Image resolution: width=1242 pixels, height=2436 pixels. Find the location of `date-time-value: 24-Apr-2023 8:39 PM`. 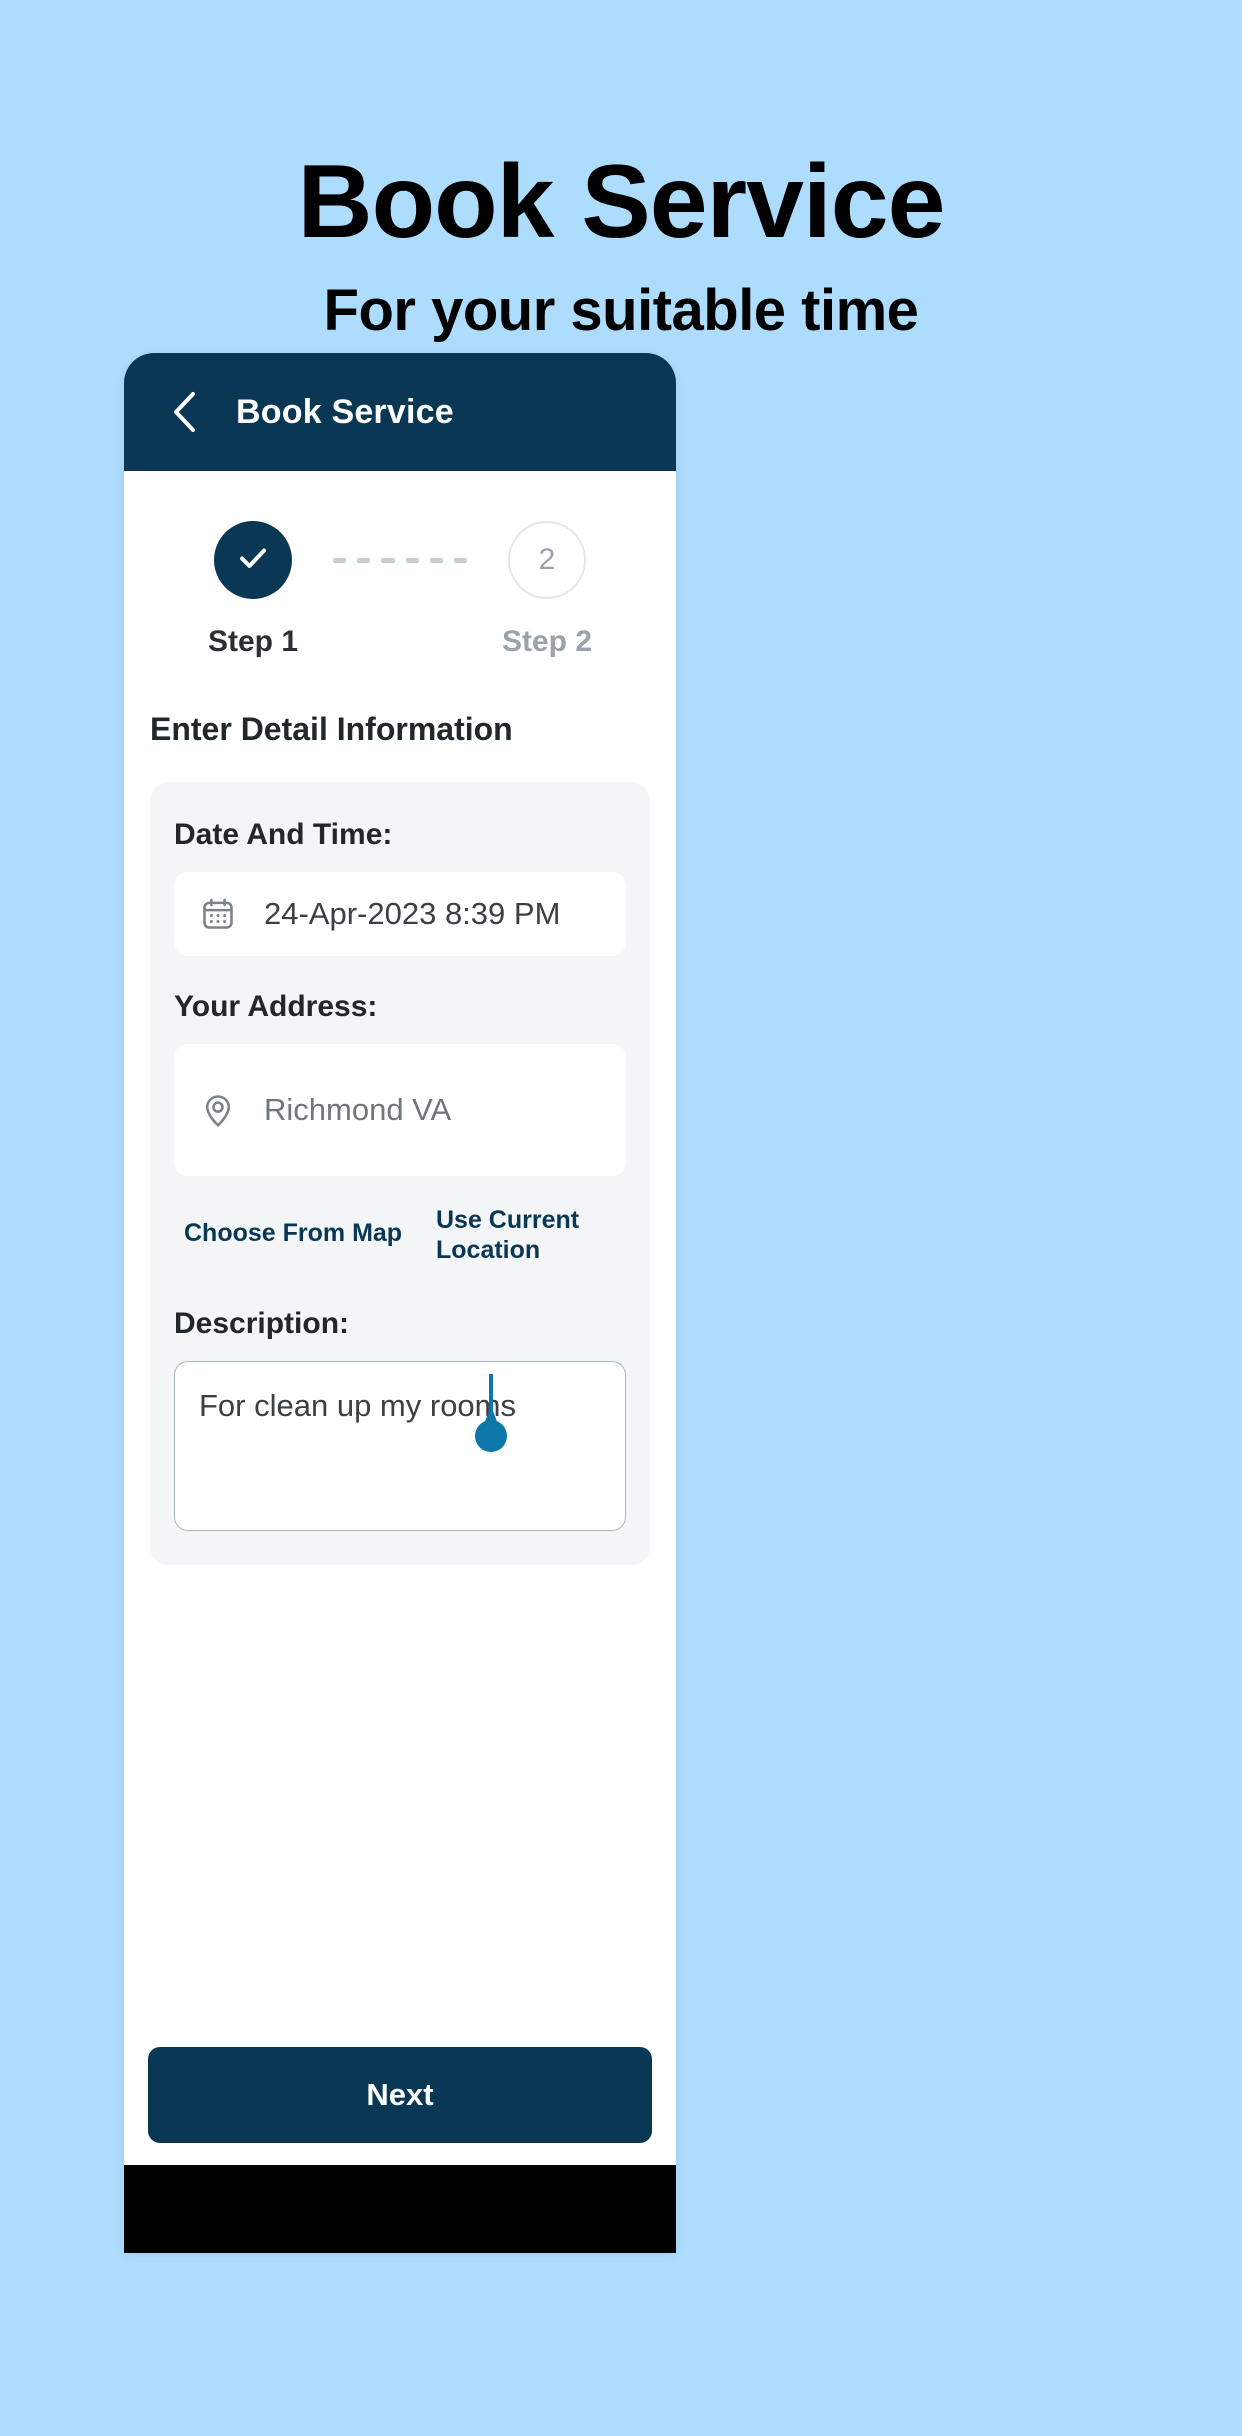

date-time-value: 24-Apr-2023 8:39 PM is located at coordinates (412, 913).